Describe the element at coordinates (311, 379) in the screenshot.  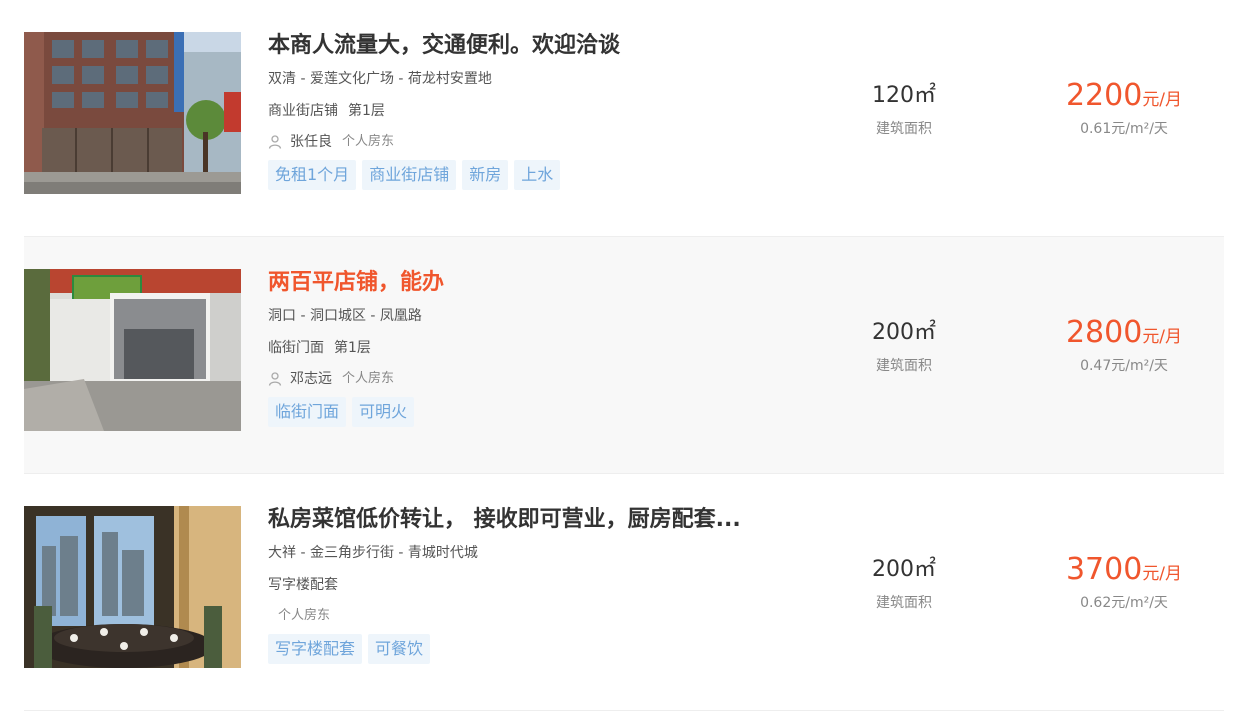
I see `owner-name: 邓志远` at that location.